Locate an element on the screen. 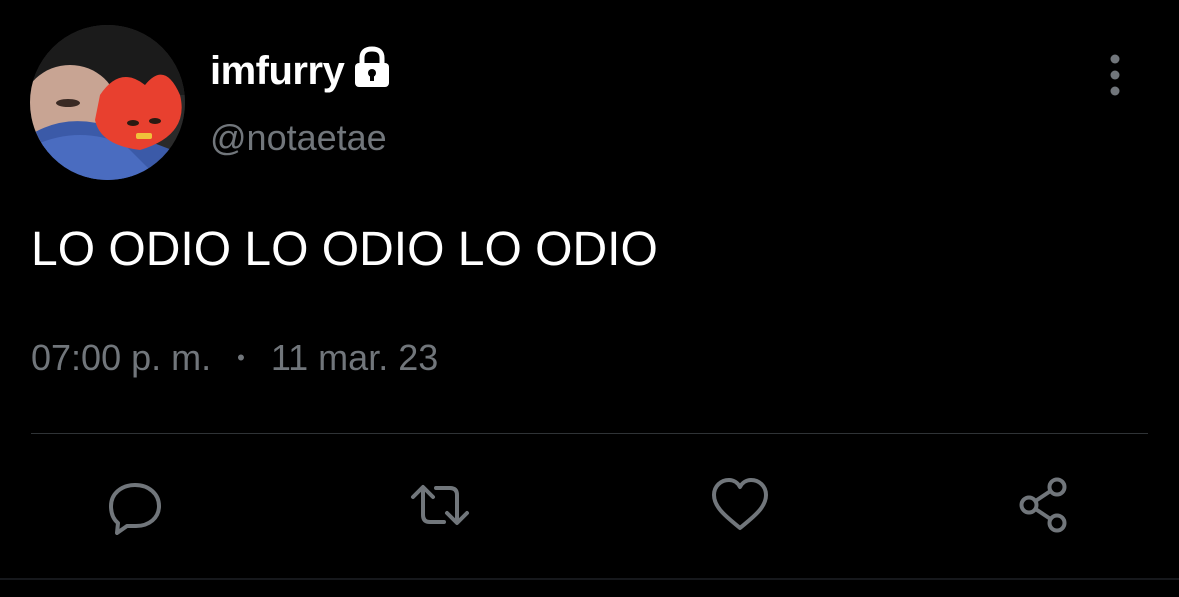 This screenshot has width=1179, height=597. more-options-button is located at coordinates (1115, 75).